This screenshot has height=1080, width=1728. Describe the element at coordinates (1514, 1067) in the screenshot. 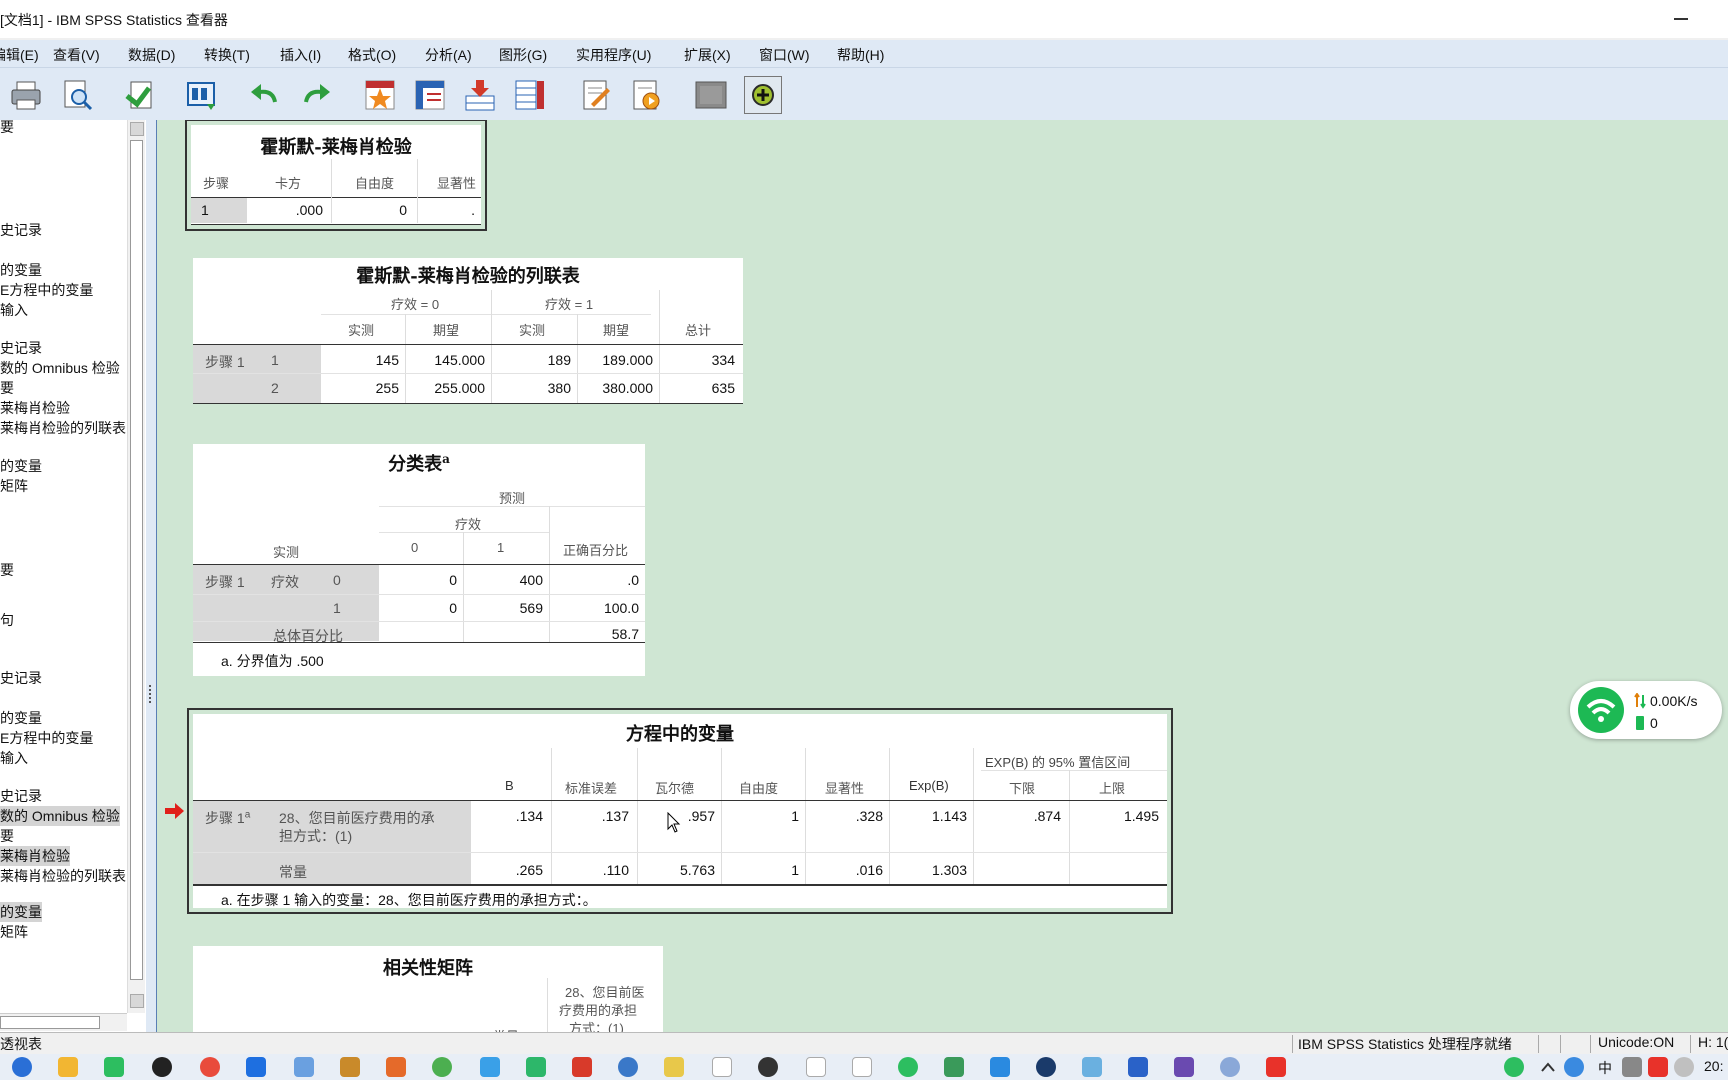

I see `wifi-tray-icon` at that location.